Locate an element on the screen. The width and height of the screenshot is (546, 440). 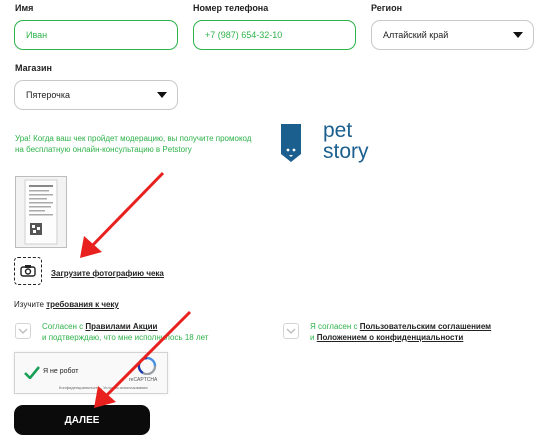
requirements-line: Изучите требования к чеку is located at coordinates (66, 304).